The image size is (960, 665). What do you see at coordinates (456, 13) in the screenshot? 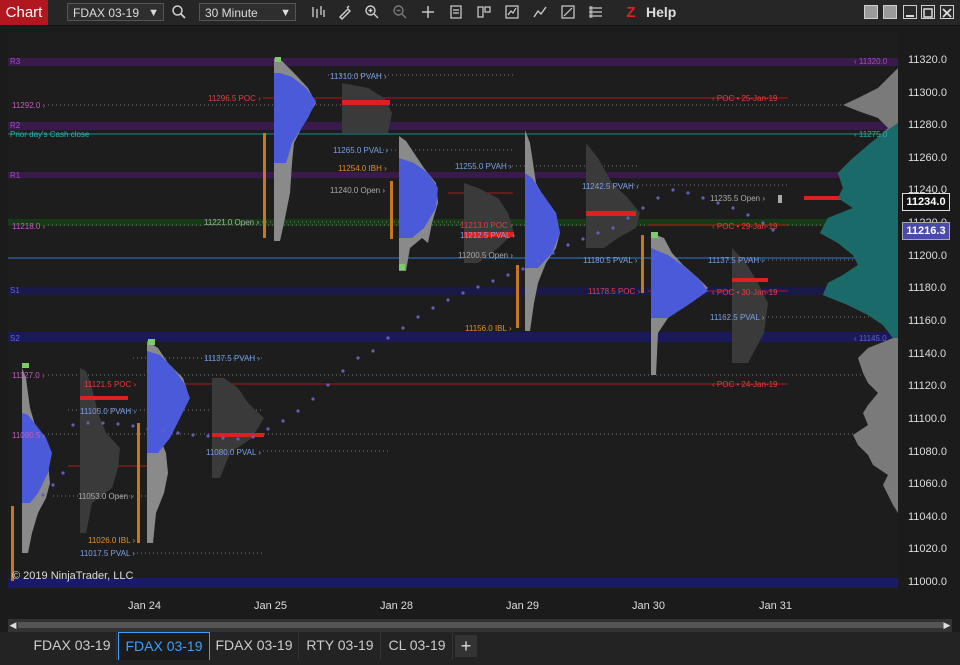
I see `data-box-icon` at bounding box center [456, 13].